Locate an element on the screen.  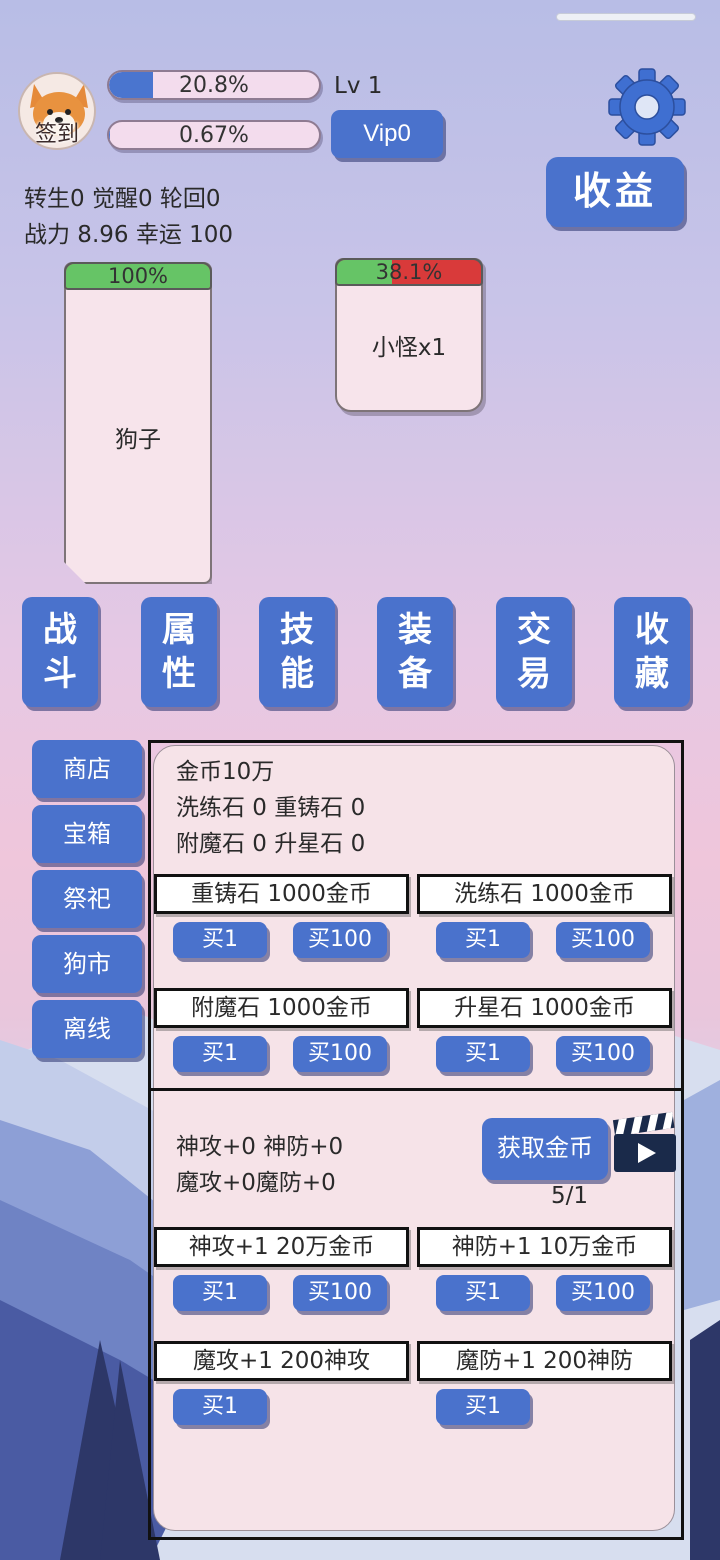
panel-divider is located at coordinates (416, 1089).